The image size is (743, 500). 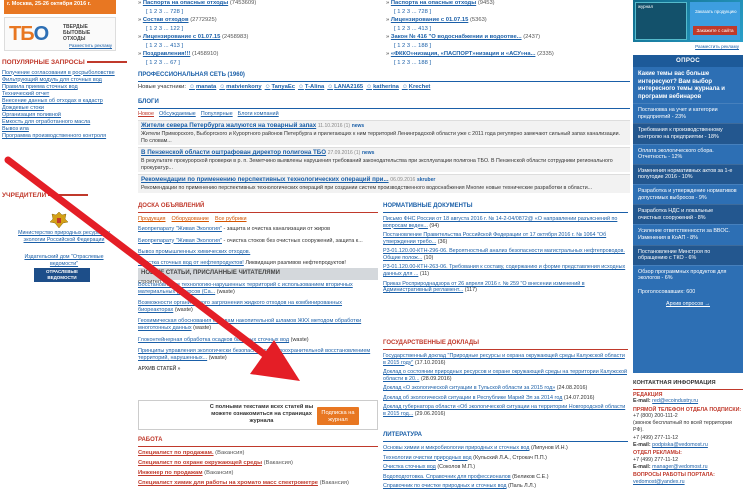 I want to click on classifieds-tab: Все рубрики, so click(x=231, y=219).